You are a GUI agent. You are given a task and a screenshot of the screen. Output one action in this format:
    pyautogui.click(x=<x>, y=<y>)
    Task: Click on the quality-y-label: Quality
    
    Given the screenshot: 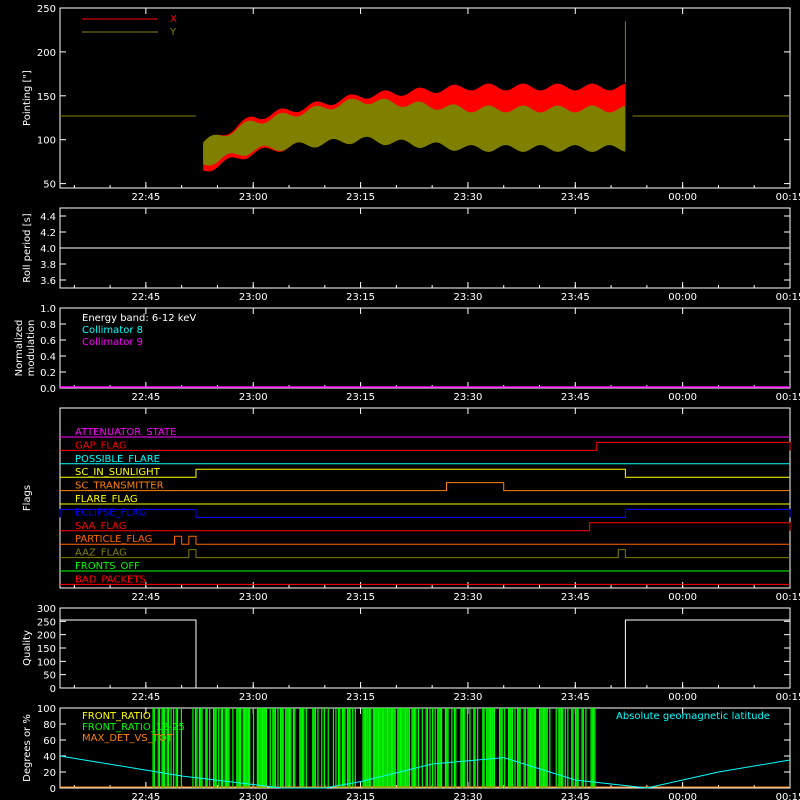 What is the action you would take?
    pyautogui.click(x=27, y=648)
    